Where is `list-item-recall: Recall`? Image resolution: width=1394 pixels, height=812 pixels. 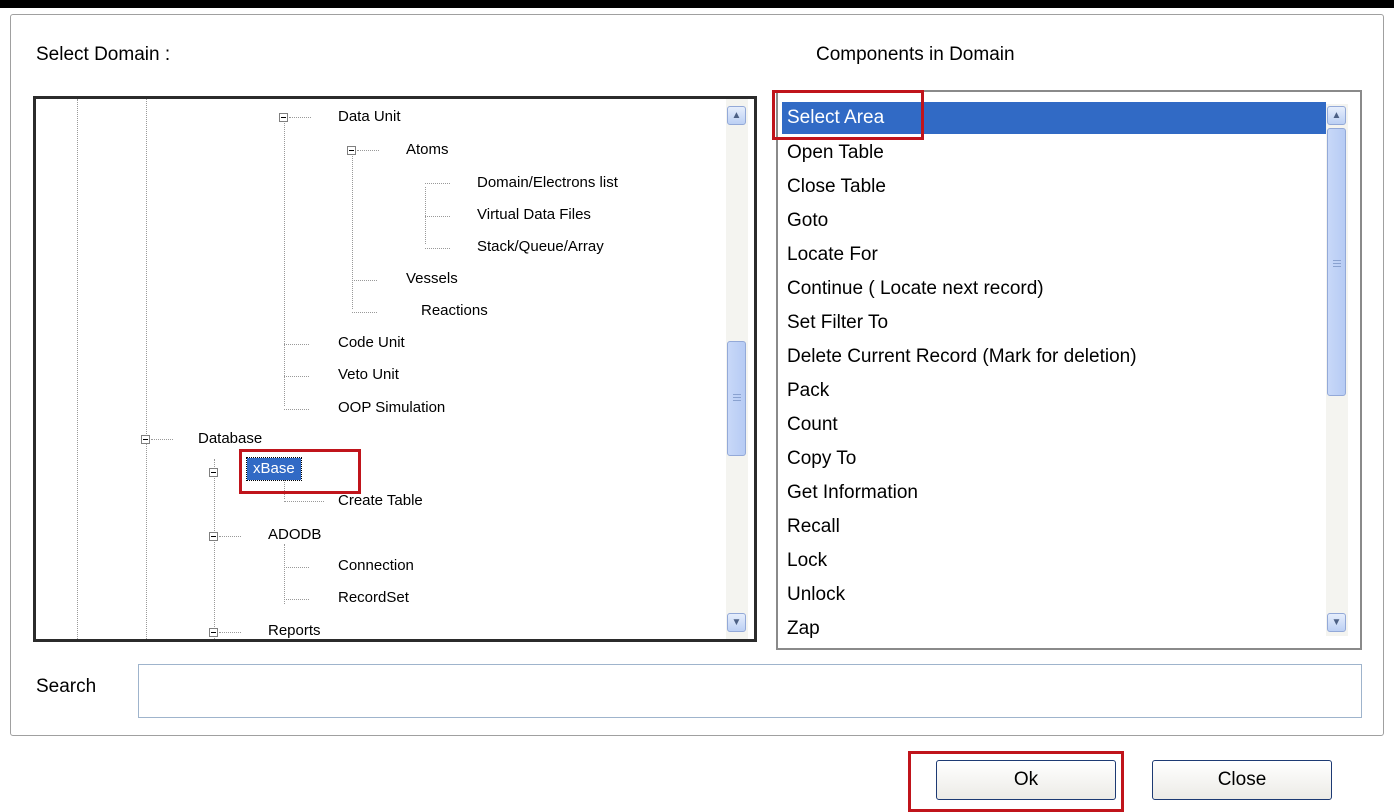
list-item-recall: Recall is located at coordinates (811, 527).